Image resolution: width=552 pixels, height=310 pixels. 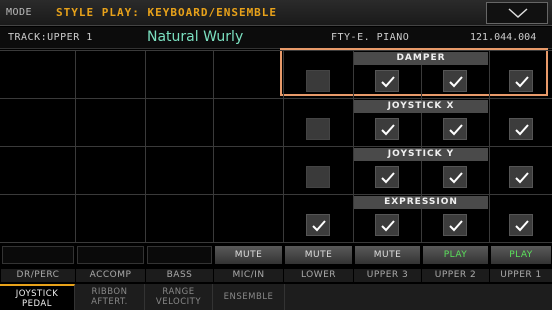 I want to click on tab-label-line2: AFTERT., so click(x=109, y=302).